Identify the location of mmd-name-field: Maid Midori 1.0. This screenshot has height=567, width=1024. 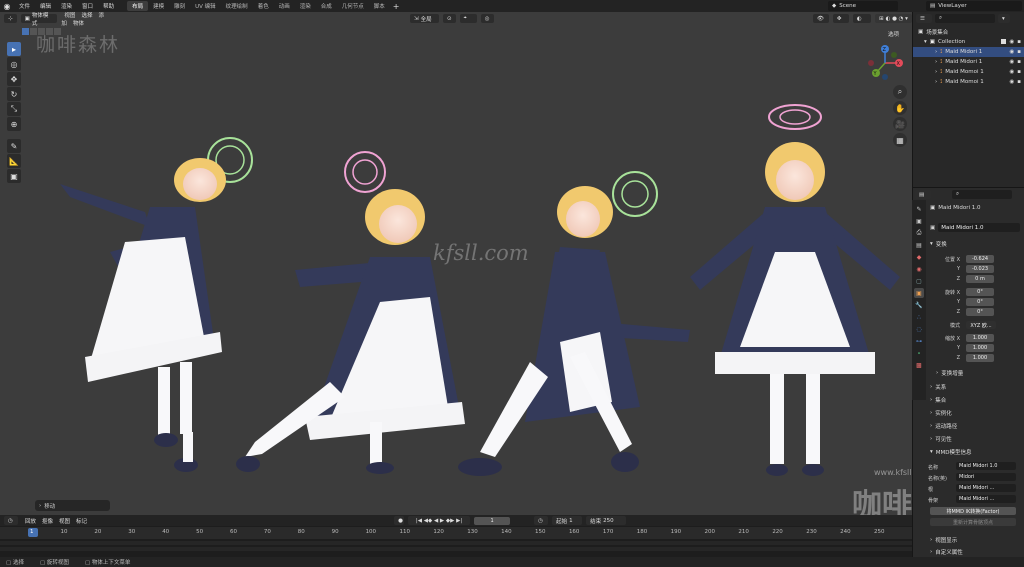
(986, 466).